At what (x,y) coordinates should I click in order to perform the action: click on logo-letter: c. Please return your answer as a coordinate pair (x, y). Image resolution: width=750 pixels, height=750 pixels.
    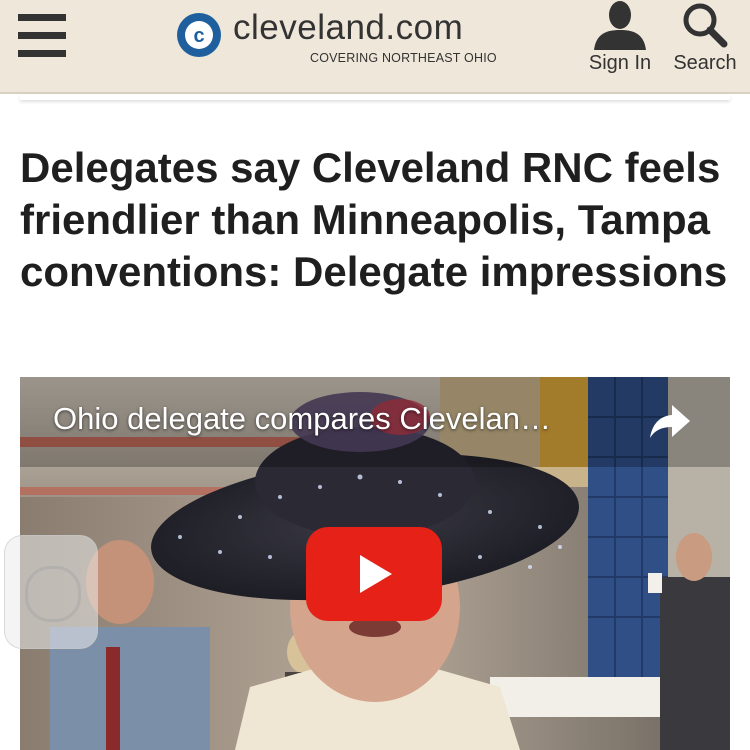
    Looking at the image, I should click on (198, 36).